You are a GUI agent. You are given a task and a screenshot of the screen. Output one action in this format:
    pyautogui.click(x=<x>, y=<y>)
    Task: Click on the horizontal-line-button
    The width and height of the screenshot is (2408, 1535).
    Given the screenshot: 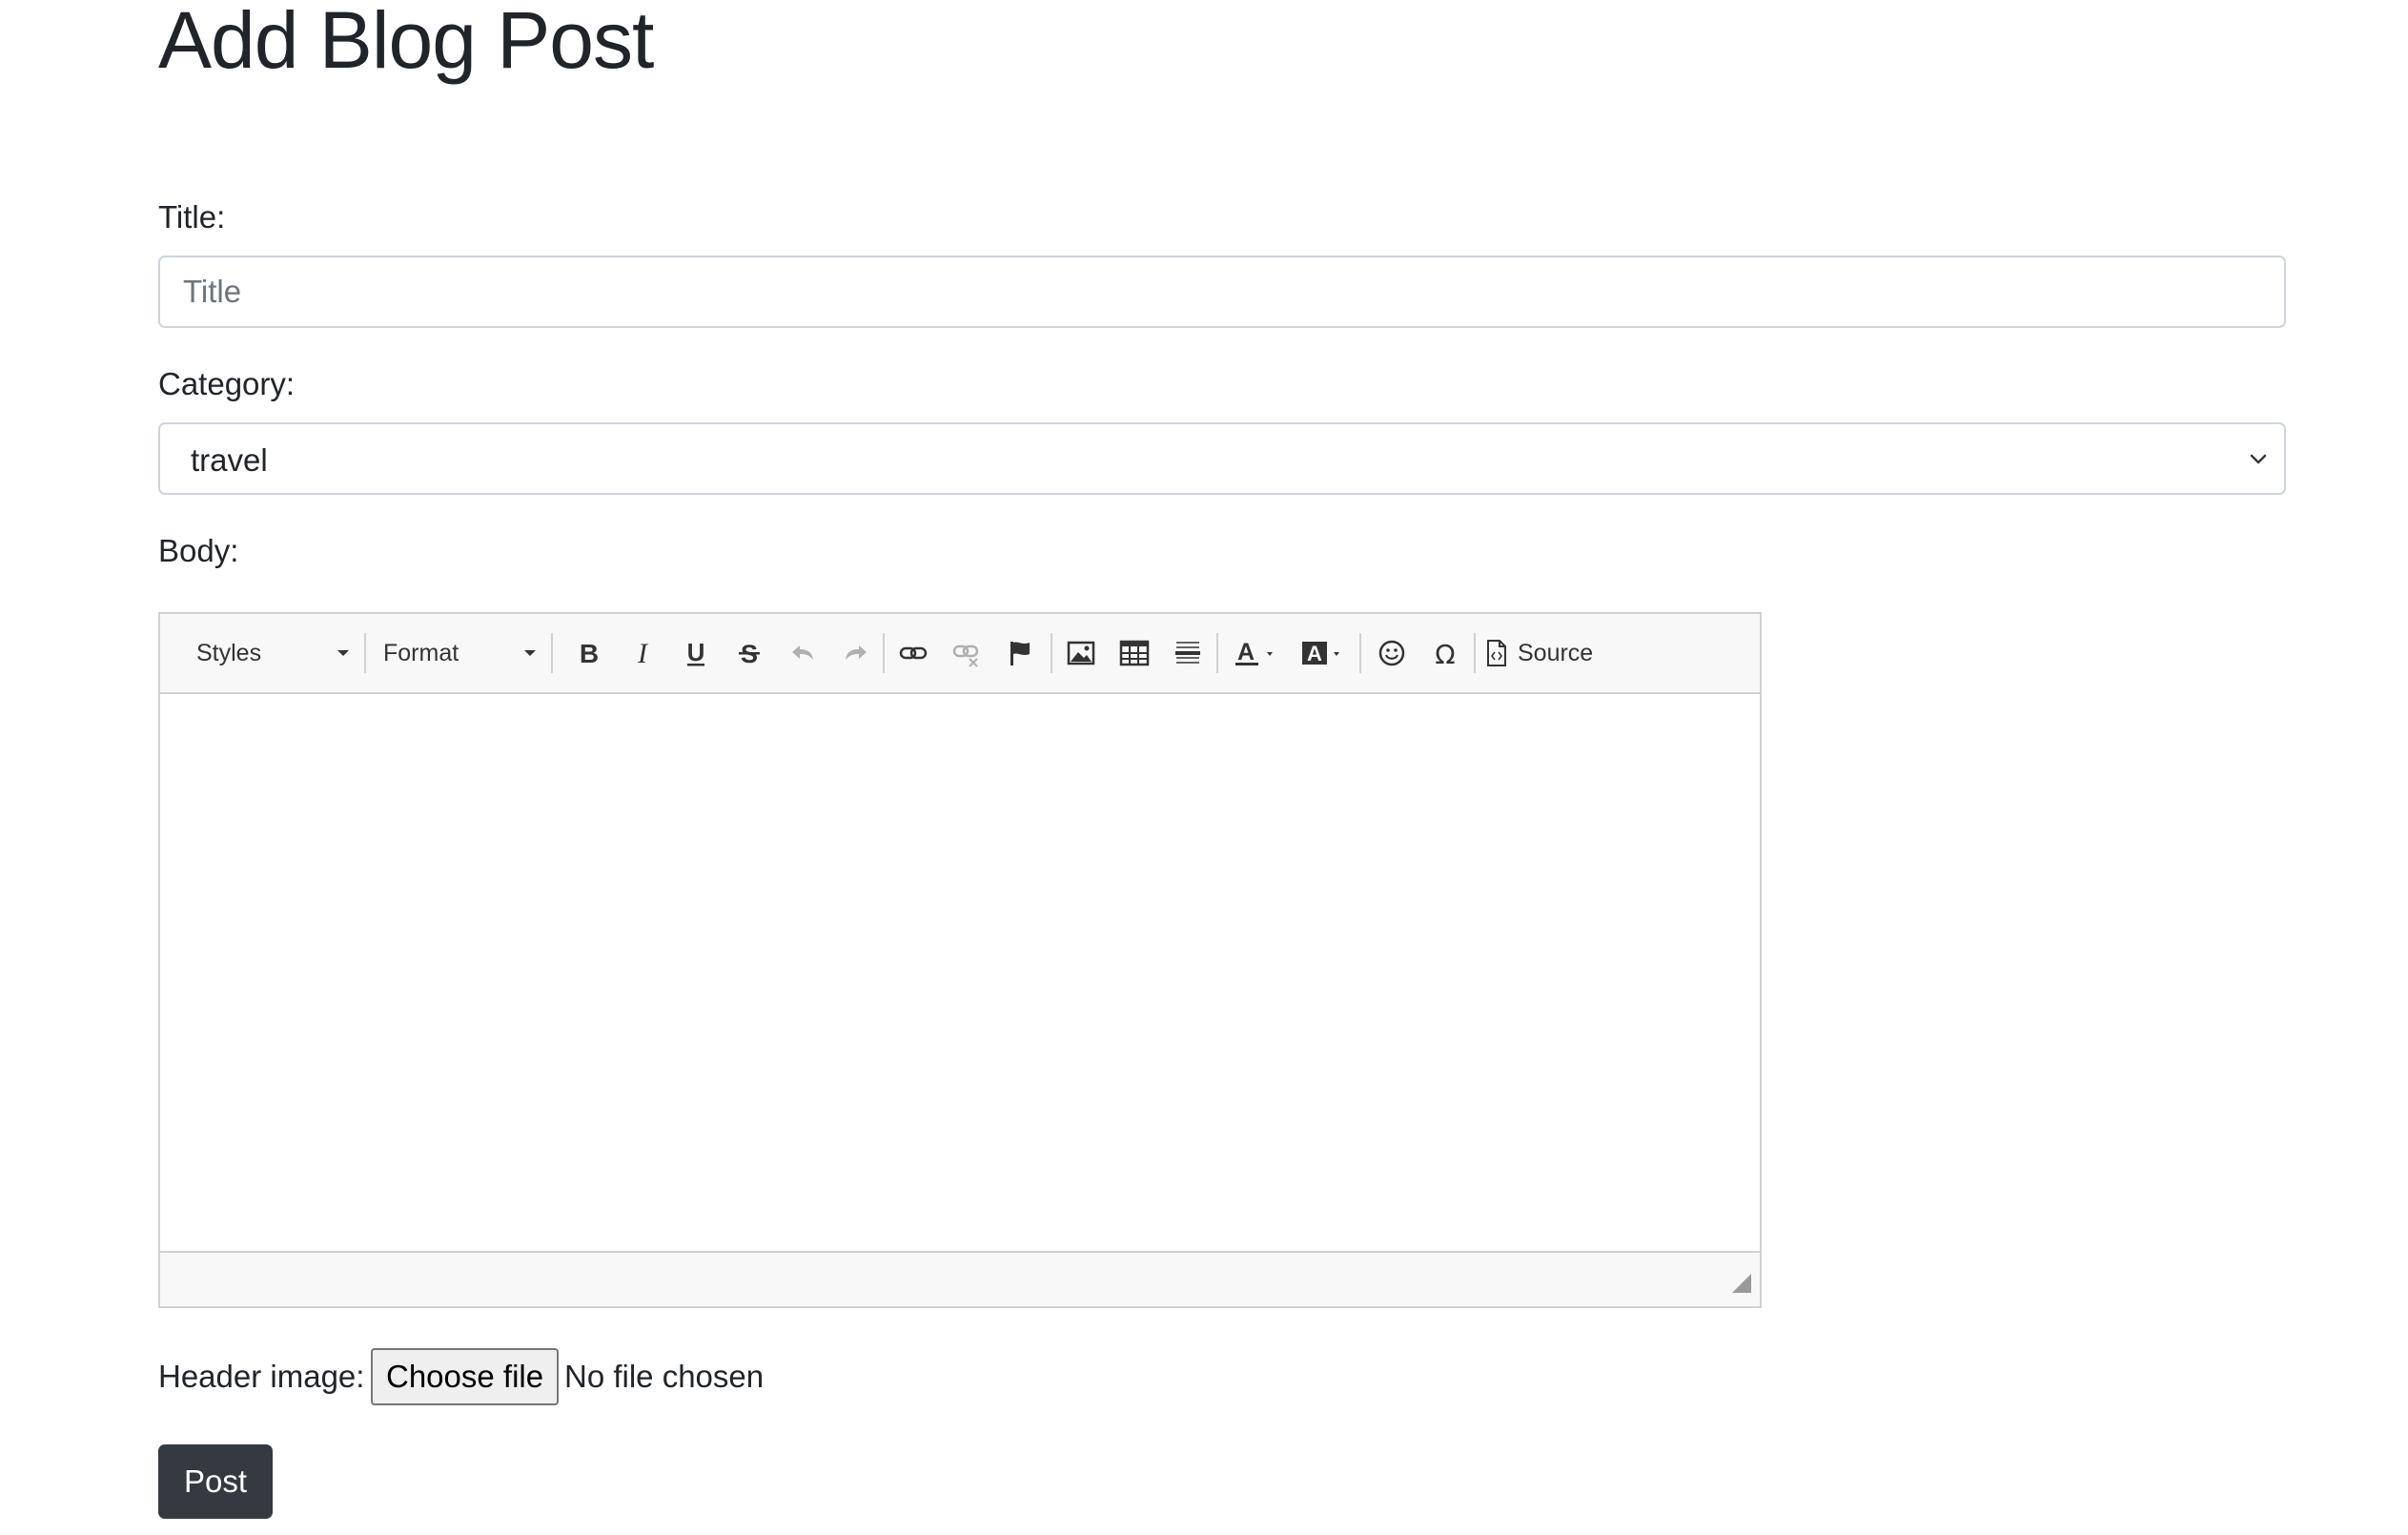 What is the action you would take?
    pyautogui.click(x=1188, y=653)
    